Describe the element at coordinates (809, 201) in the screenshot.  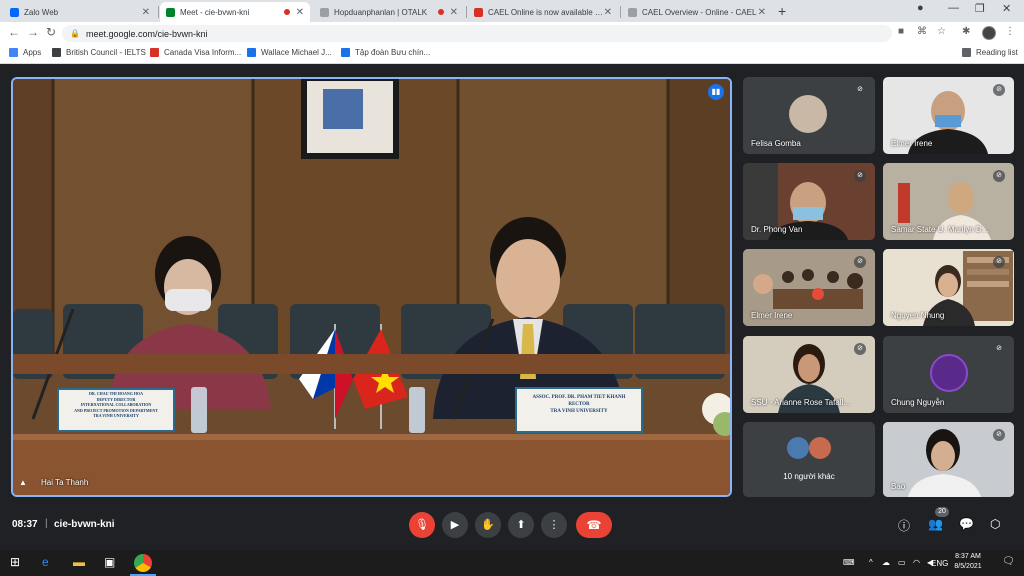
I see `participant-tile-dr-phong-van: ⊘ Dr. Phong Van` at that location.